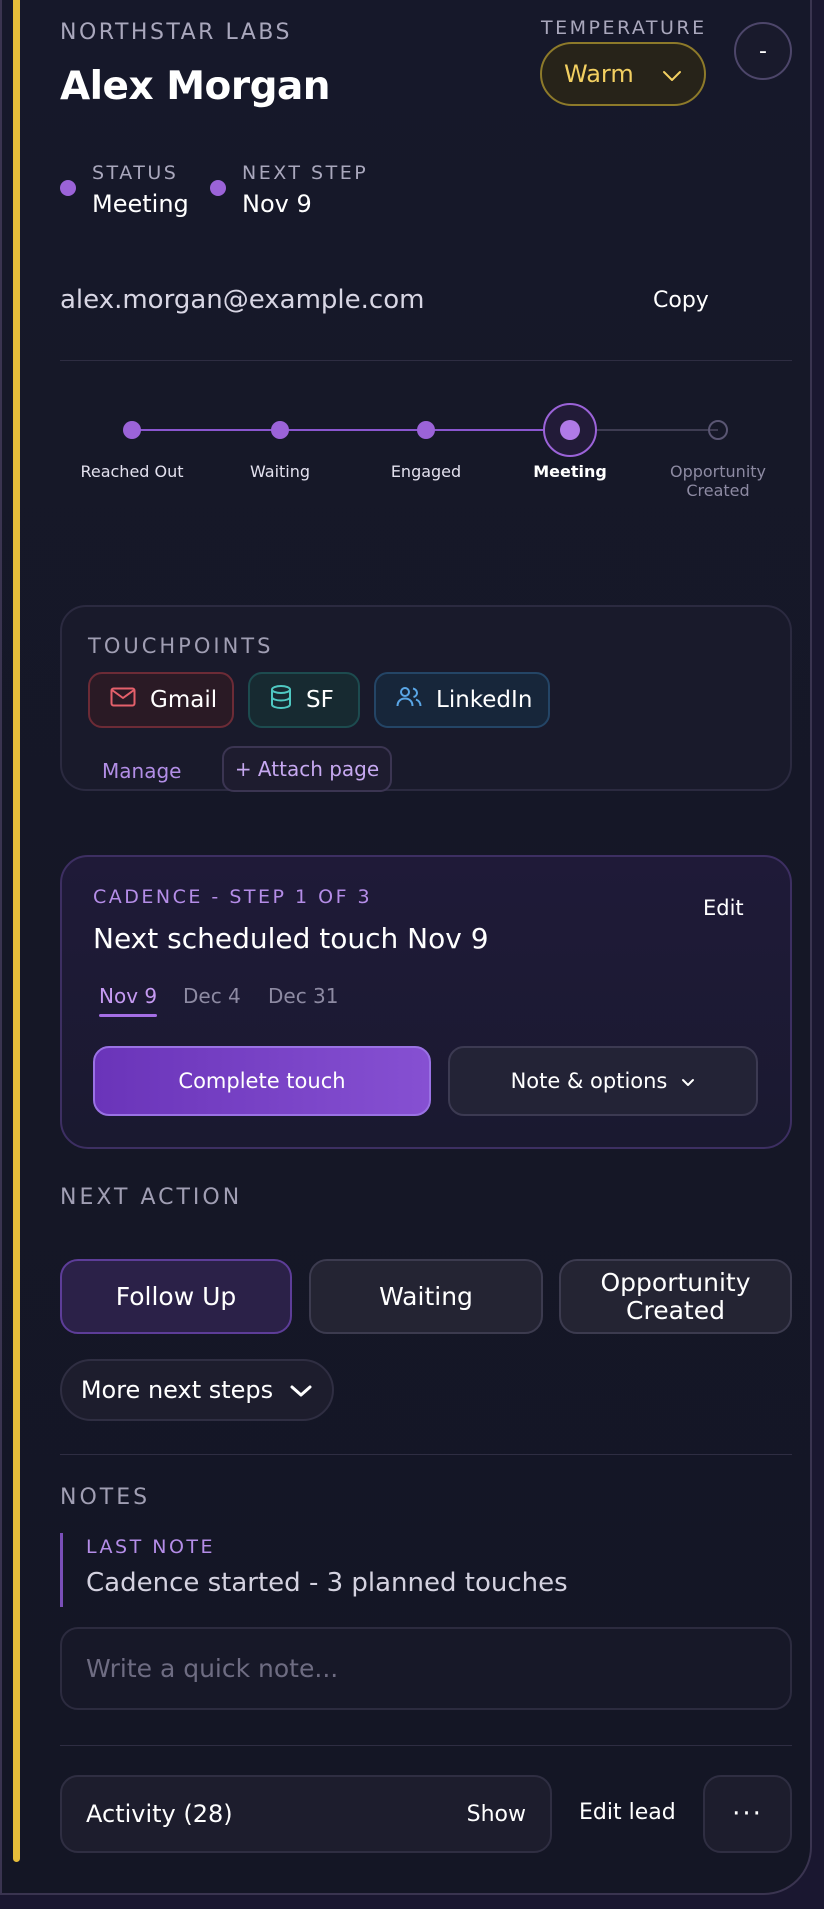 The width and height of the screenshot is (824, 1909). What do you see at coordinates (320, 700) in the screenshot?
I see `touchpoint-sf-label: SF` at bounding box center [320, 700].